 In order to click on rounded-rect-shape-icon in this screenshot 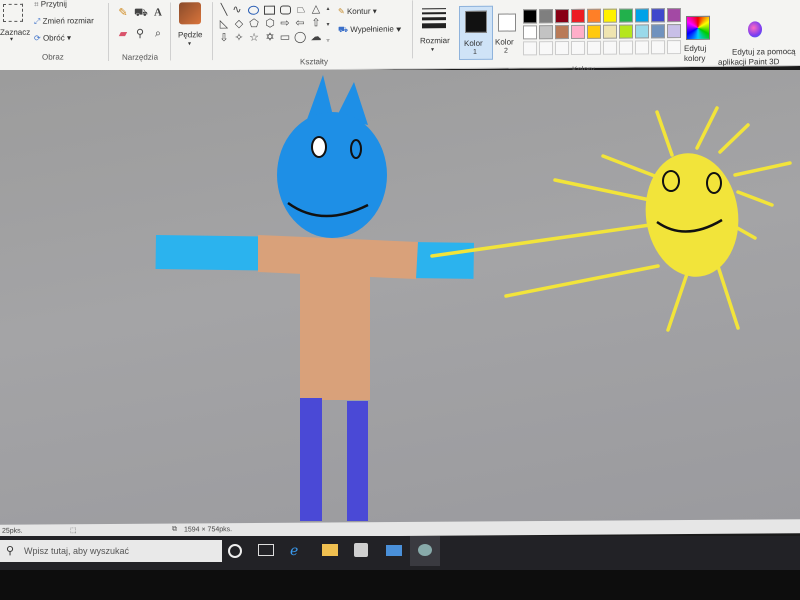, I will do `click(285, 10)`.